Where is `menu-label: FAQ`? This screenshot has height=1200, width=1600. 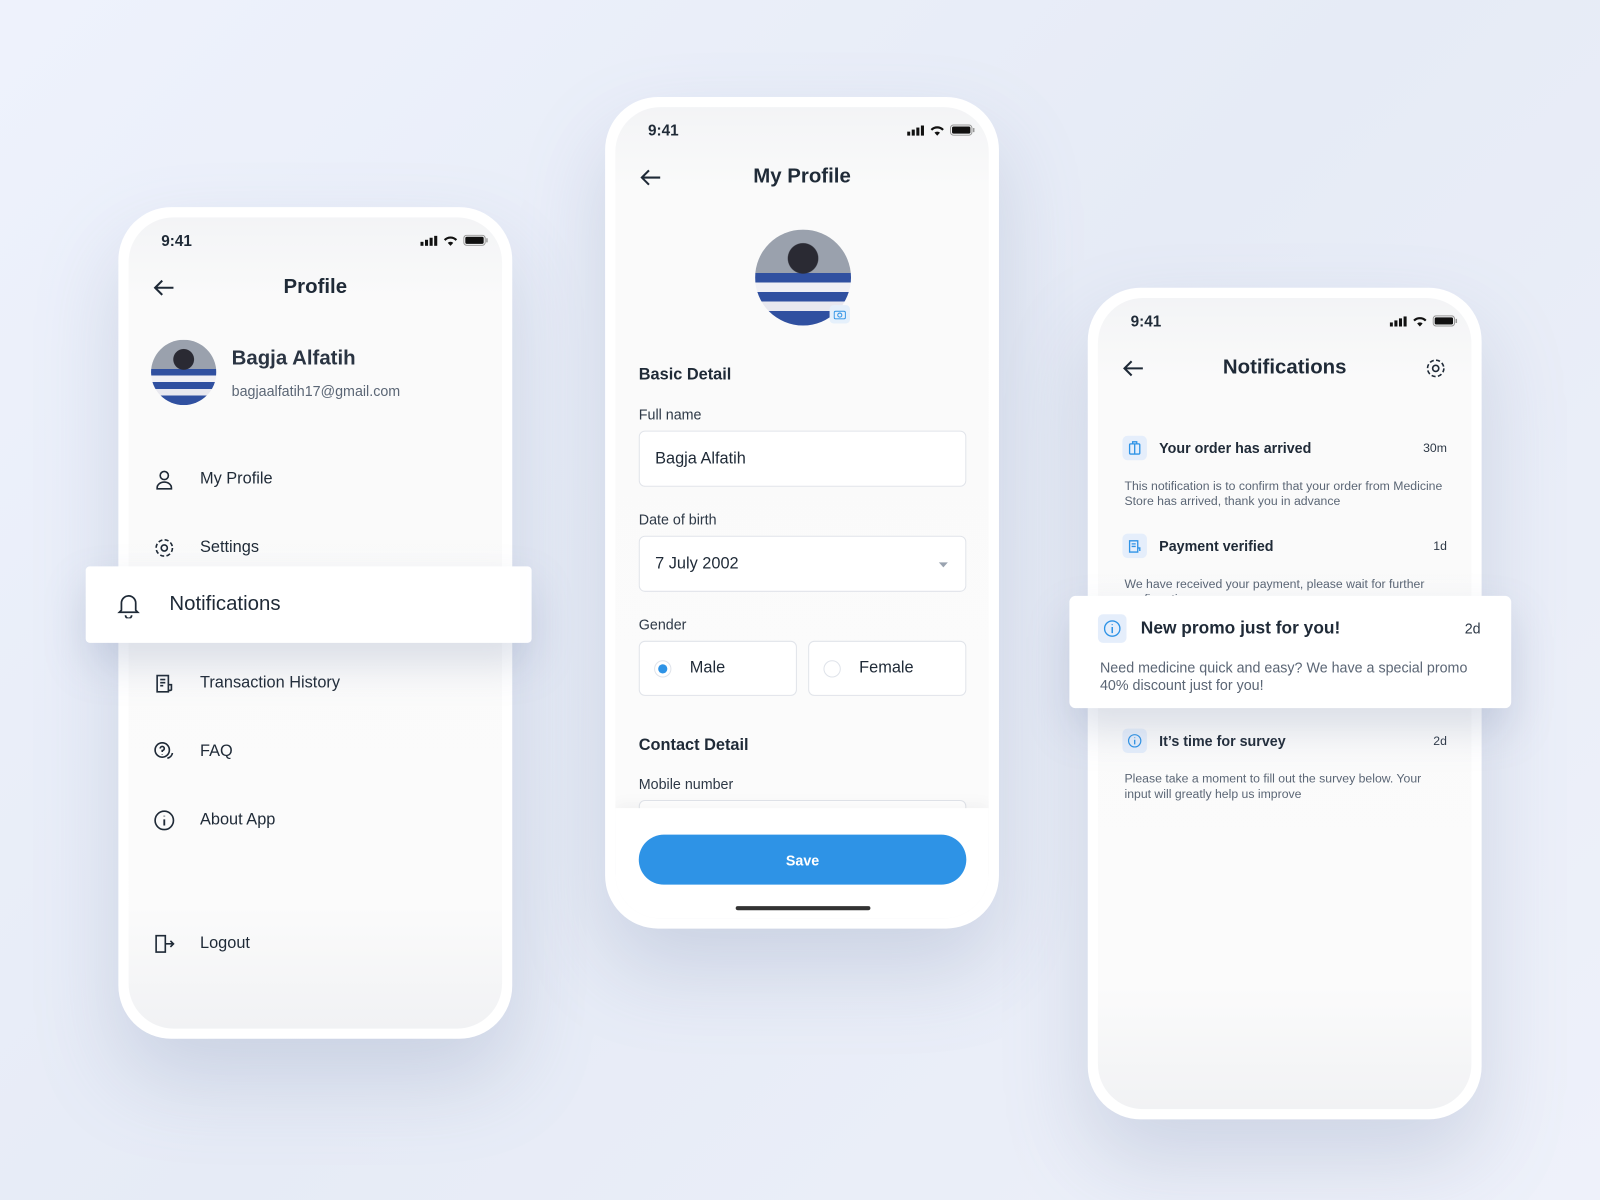
menu-label: FAQ is located at coordinates (216, 751).